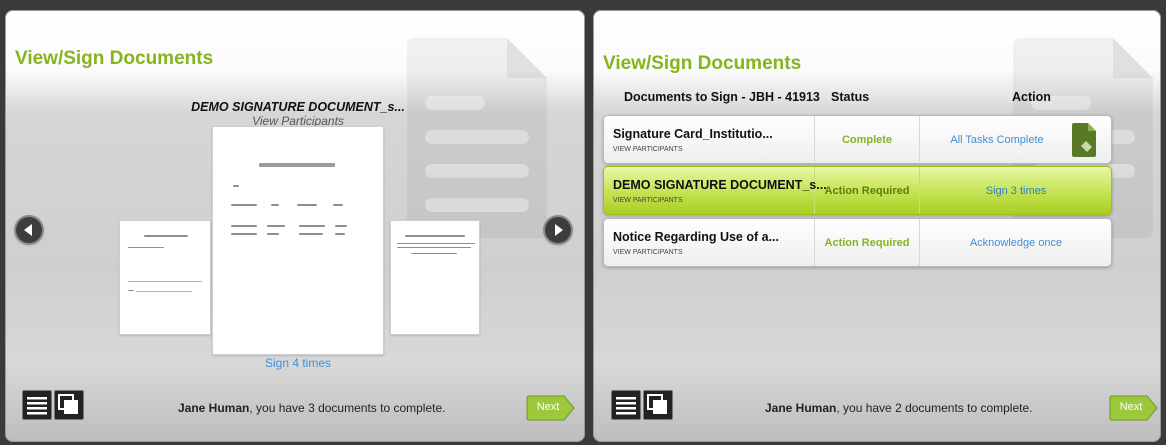 This screenshot has width=1166, height=445. I want to click on row-action-link: Sign 3 times, so click(1015, 191).